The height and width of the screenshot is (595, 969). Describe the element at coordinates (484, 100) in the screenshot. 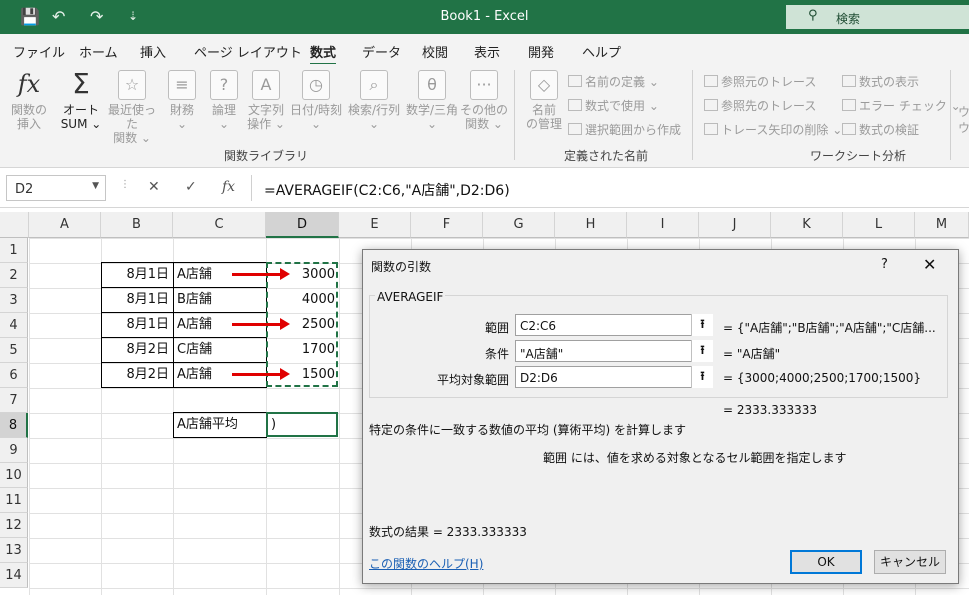

I see `more-functions-button: ··· その他の 関数 ⌄` at that location.